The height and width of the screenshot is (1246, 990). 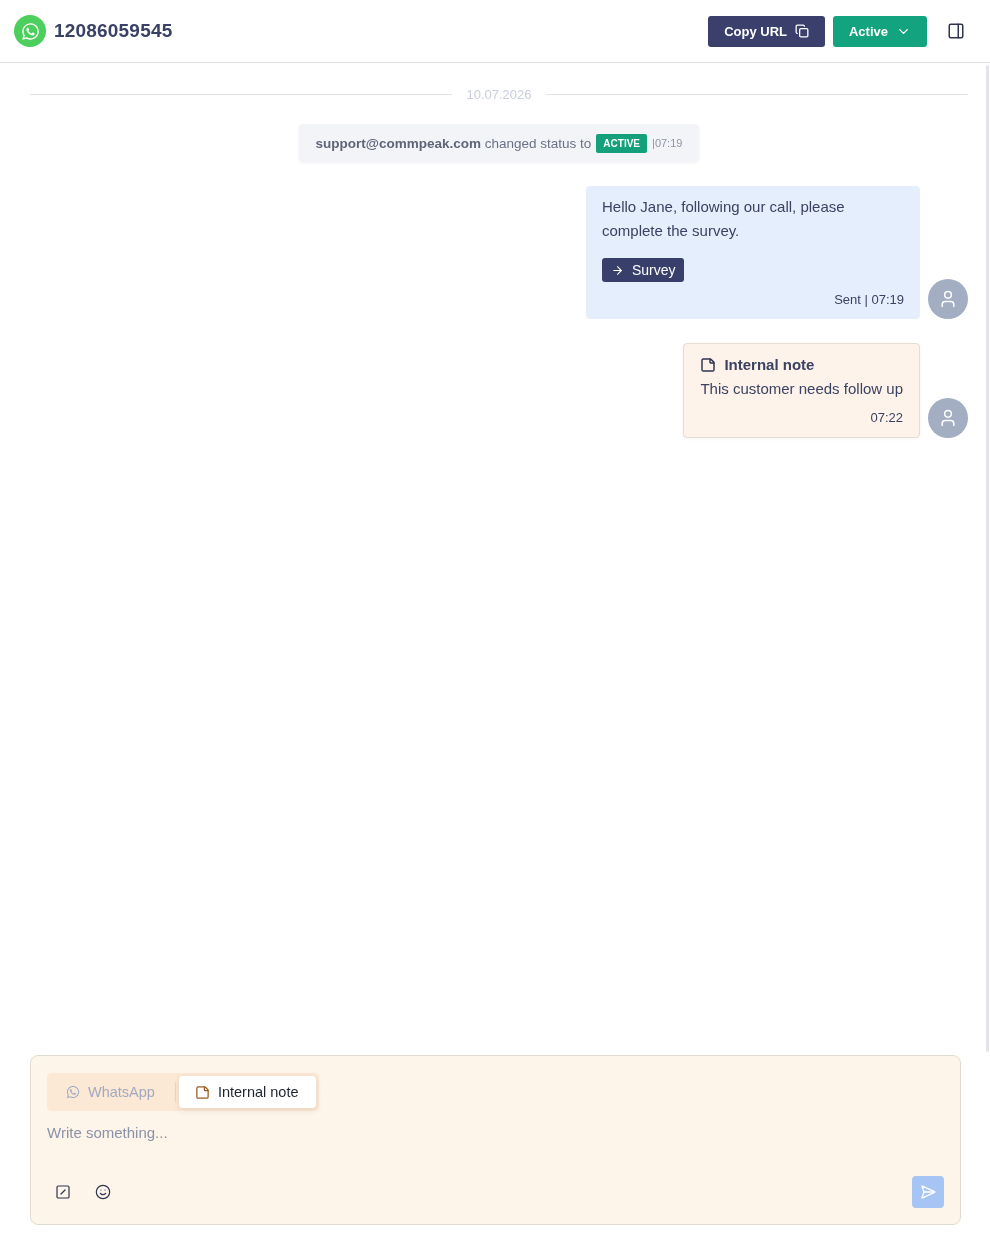 What do you see at coordinates (667, 143) in the screenshot?
I see `event-time: |07:19` at bounding box center [667, 143].